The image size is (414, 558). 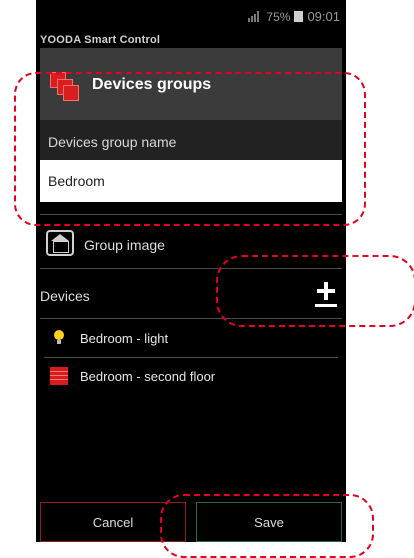 I want to click on bulb-icon, so click(x=59, y=337).